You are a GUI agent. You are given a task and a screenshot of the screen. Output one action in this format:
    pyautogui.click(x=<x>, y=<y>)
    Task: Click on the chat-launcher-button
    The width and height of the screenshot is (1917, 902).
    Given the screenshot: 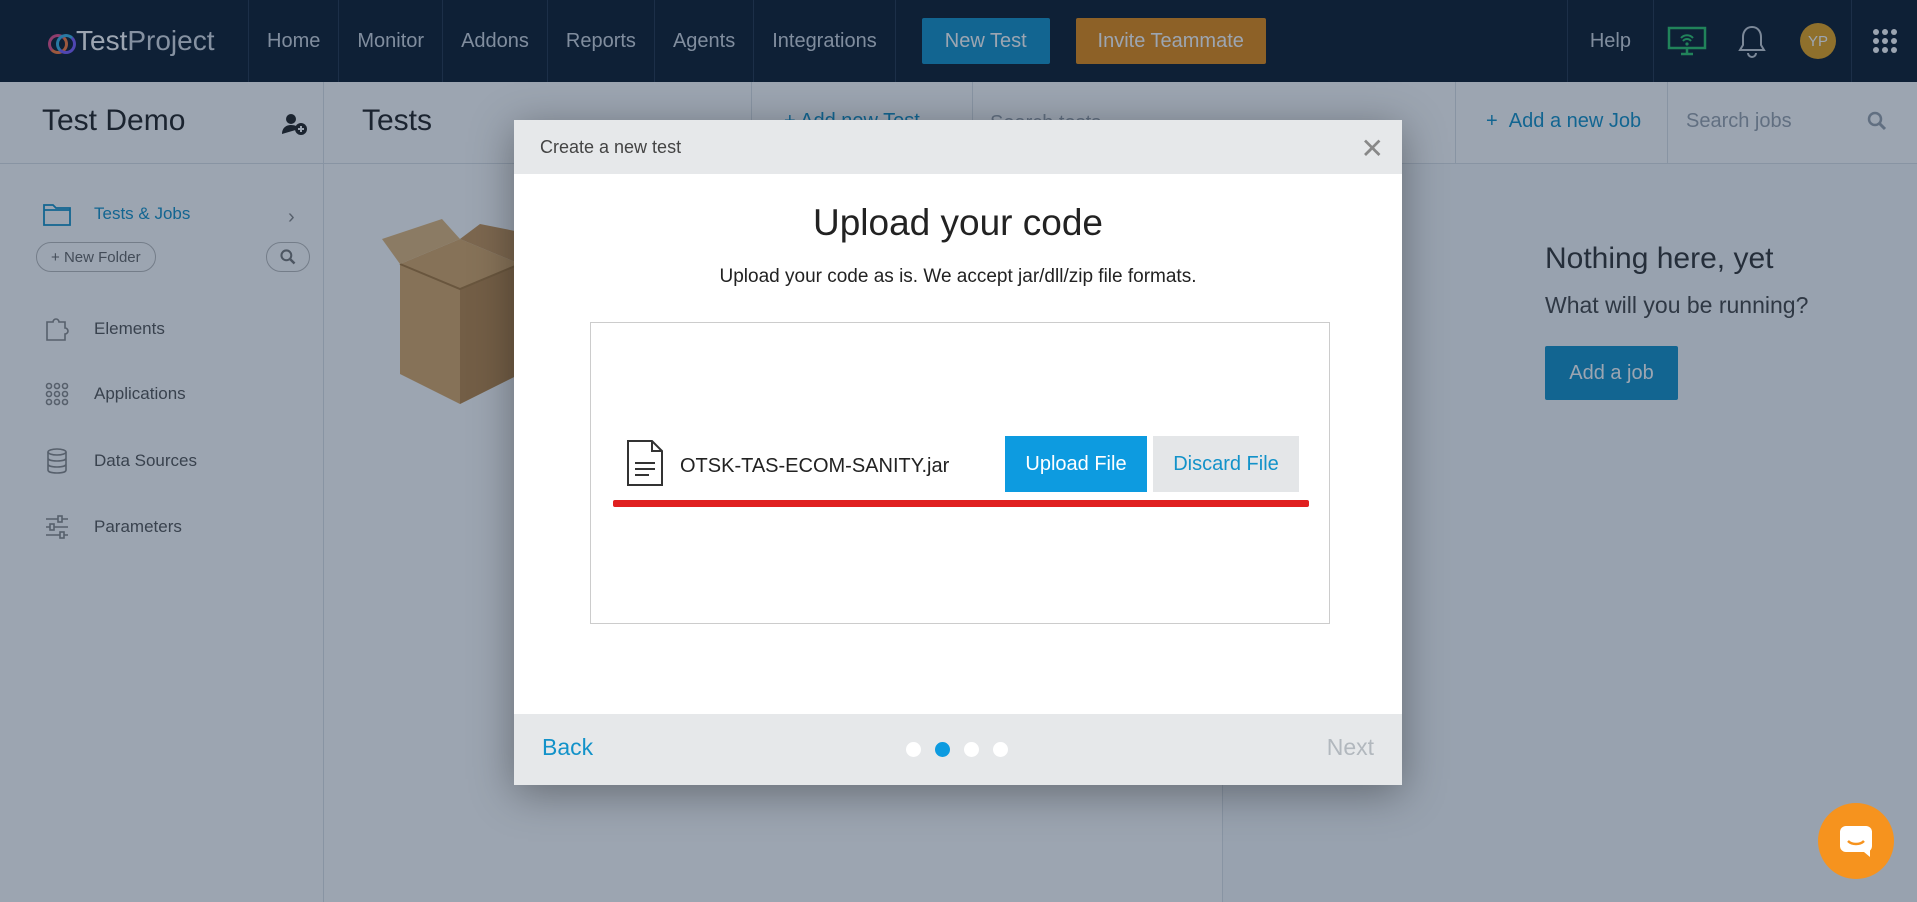 What is the action you would take?
    pyautogui.click(x=1856, y=841)
    